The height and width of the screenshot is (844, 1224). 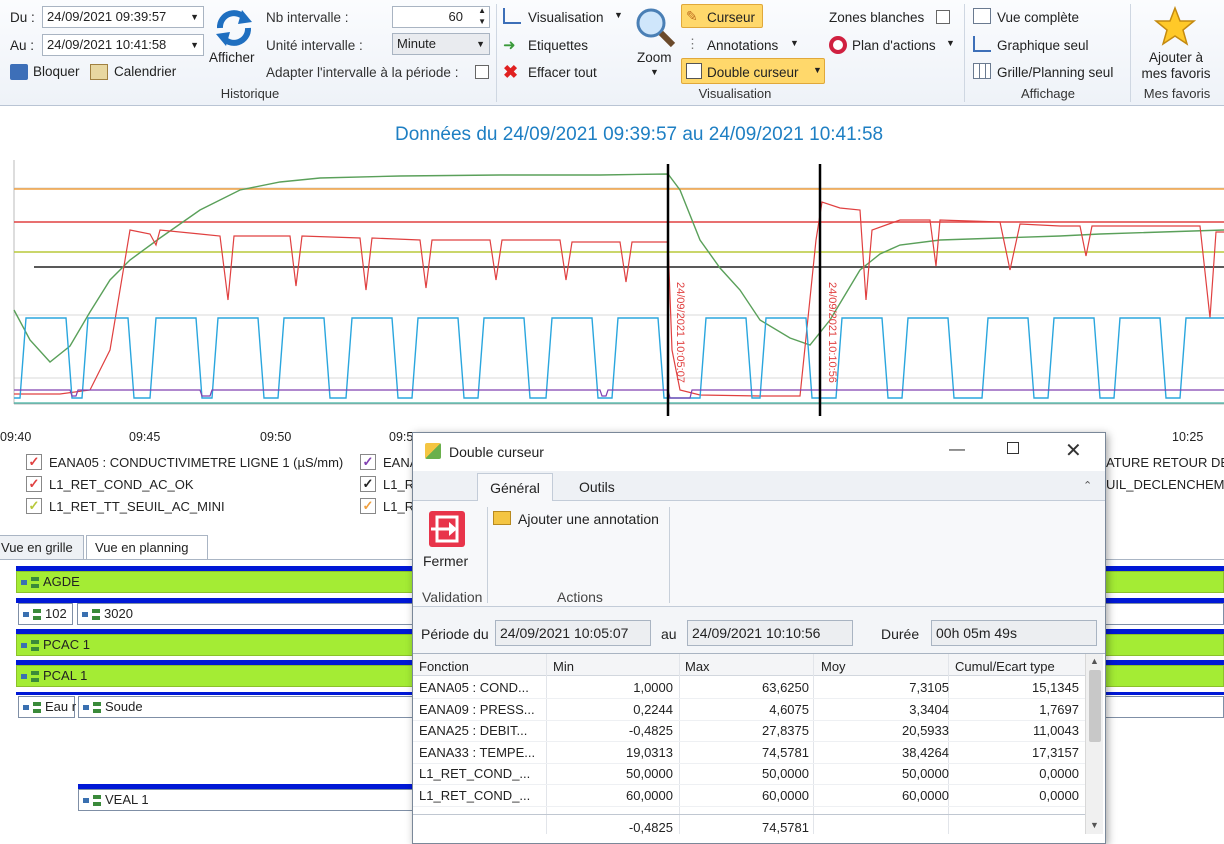 What do you see at coordinates (121, 484) in the screenshot?
I see `legend-label: L1_RET_COND_AC_OK` at bounding box center [121, 484].